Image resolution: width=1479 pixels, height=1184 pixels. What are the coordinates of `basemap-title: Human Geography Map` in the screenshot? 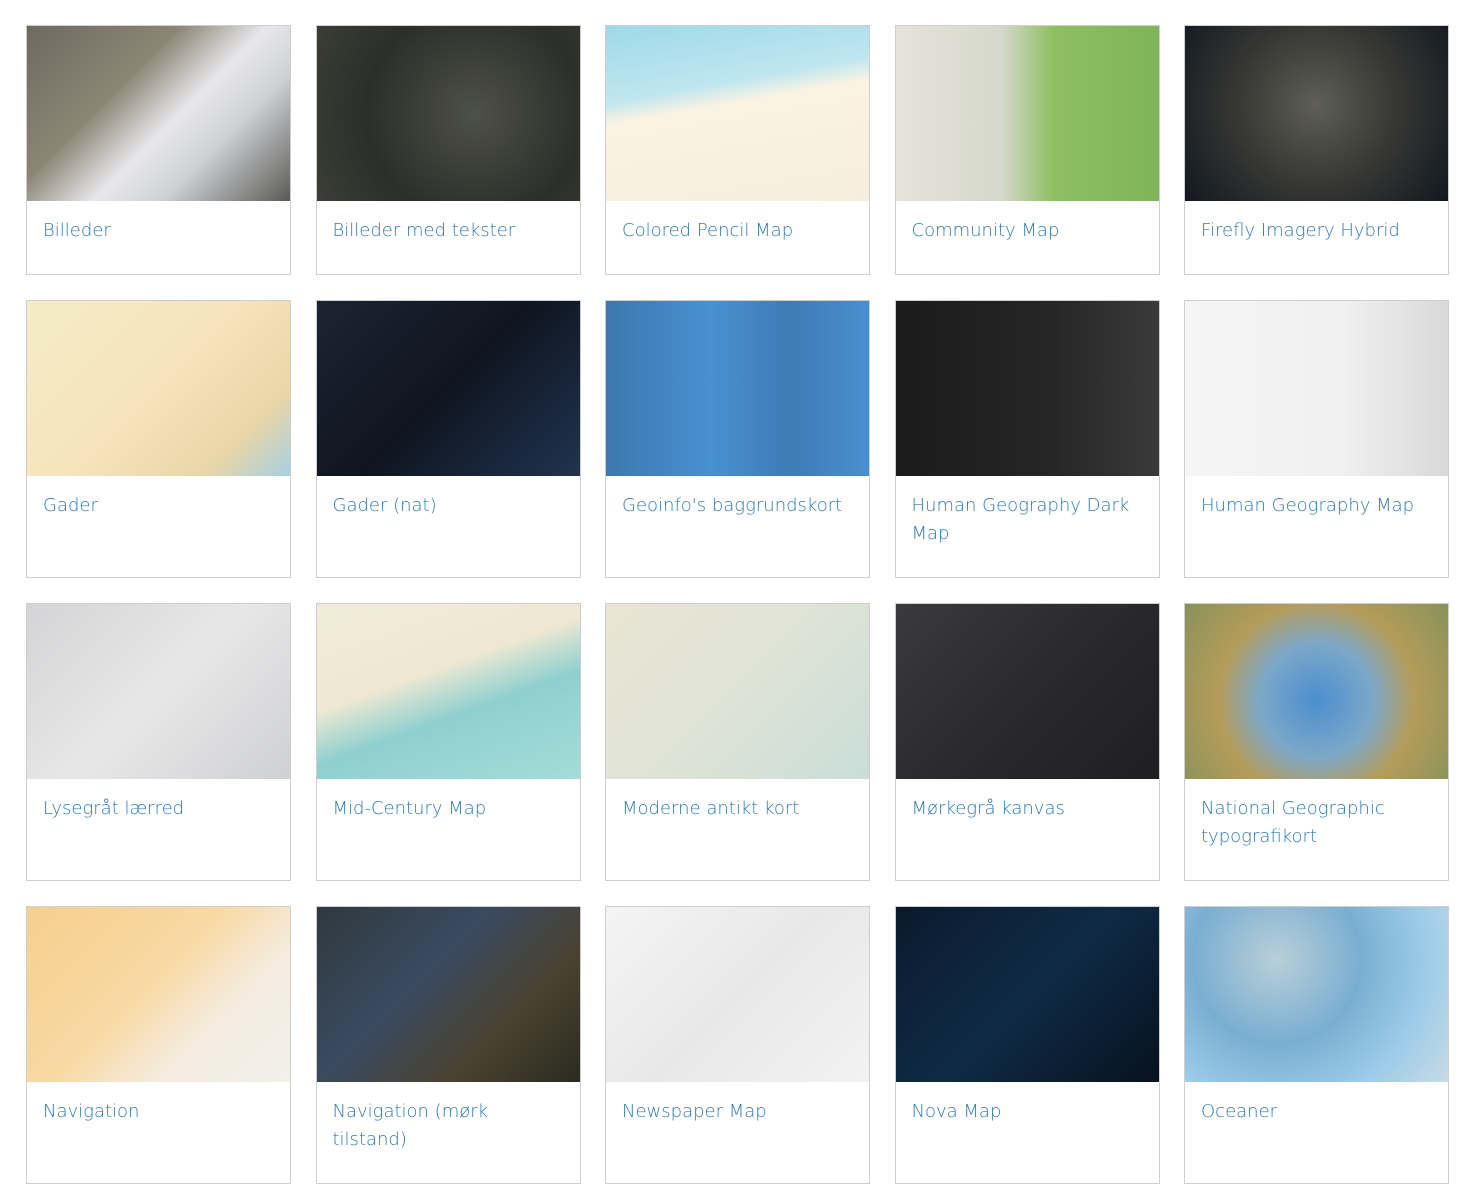 It's located at (1316, 512).